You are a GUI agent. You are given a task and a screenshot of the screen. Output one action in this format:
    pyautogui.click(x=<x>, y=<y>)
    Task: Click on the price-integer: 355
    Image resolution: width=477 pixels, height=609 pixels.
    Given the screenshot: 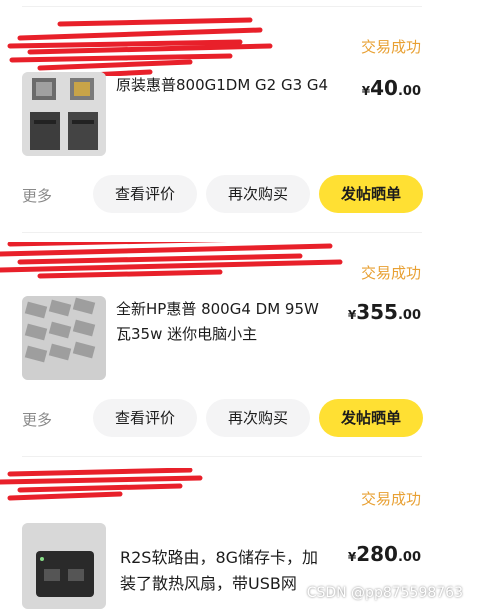 What is the action you would take?
    pyautogui.click(x=377, y=312)
    